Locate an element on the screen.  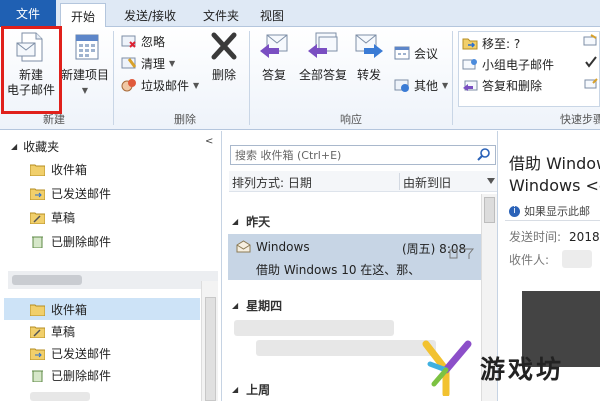
list-scrollbar-thumb is located at coordinates (489, 210).